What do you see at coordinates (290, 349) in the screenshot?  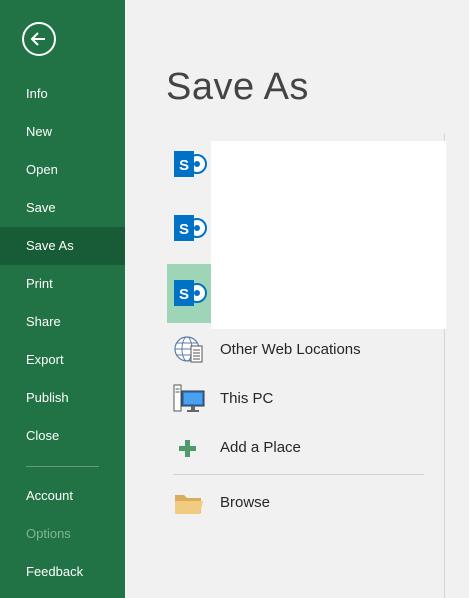 I see `other-web-locations-label: Other Web Locations` at bounding box center [290, 349].